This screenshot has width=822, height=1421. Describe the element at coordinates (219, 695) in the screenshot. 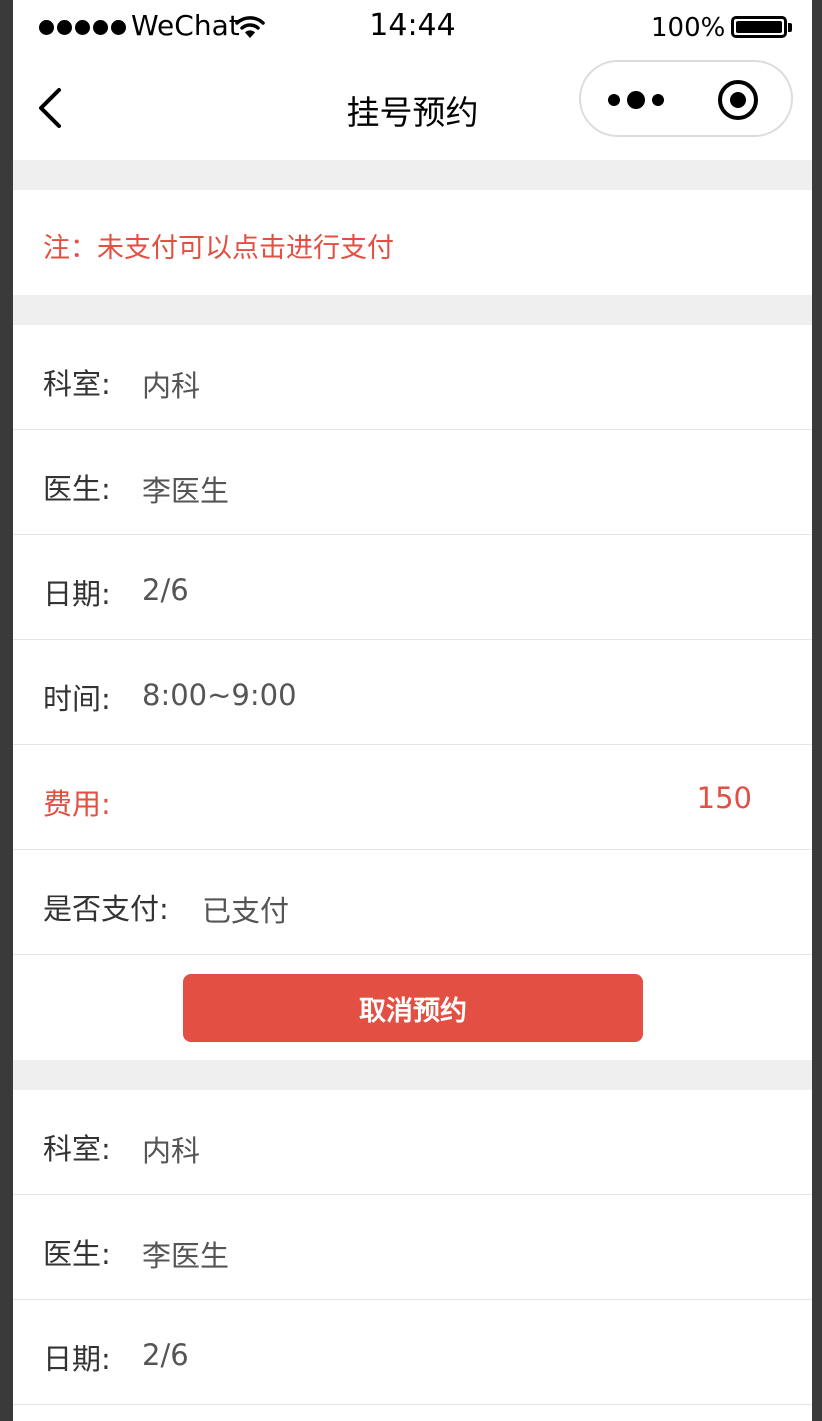

I see `time-value: 8:00~9:00` at that location.